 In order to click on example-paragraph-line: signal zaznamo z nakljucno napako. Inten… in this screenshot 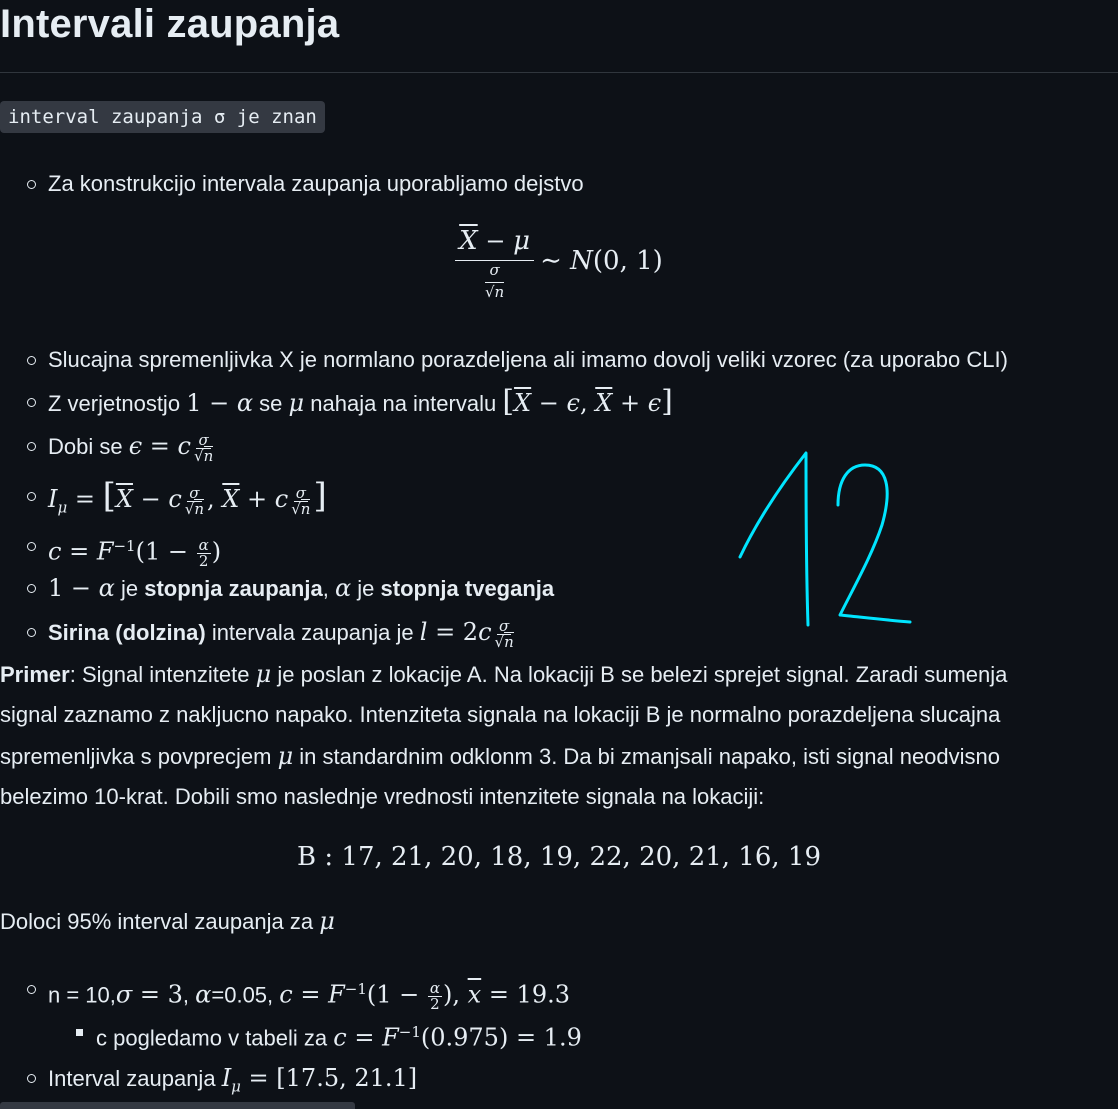, I will do `click(559, 715)`.